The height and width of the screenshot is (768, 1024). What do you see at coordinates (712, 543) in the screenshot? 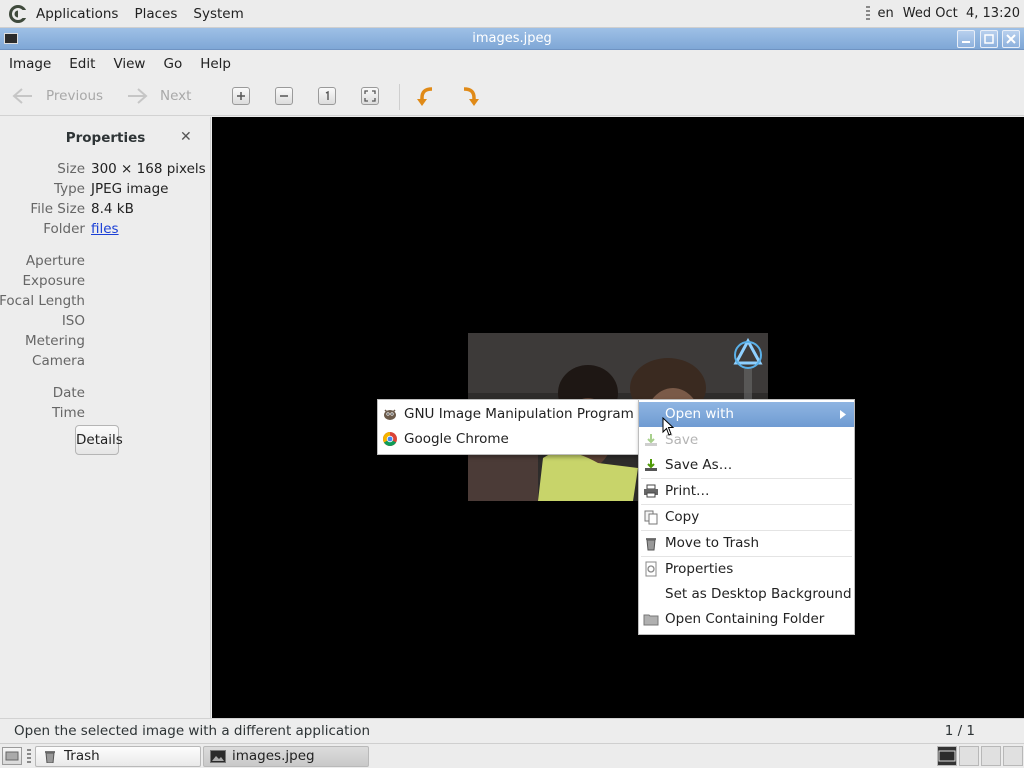
I see `menu-item-label: Move to Trash` at bounding box center [712, 543].